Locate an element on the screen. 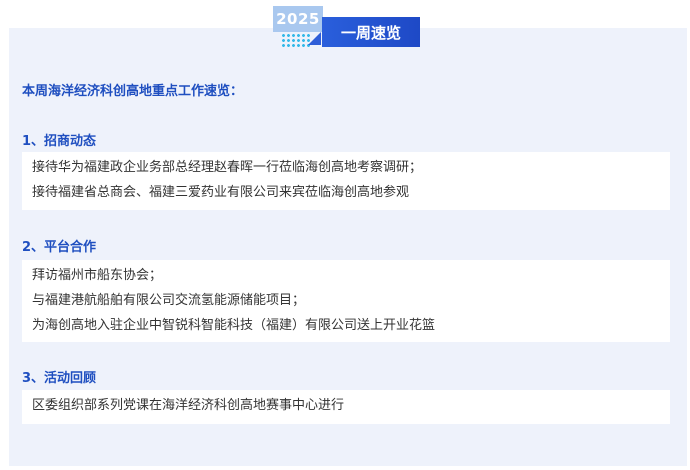  week-overview-title: 一周速览 is located at coordinates (371, 32).